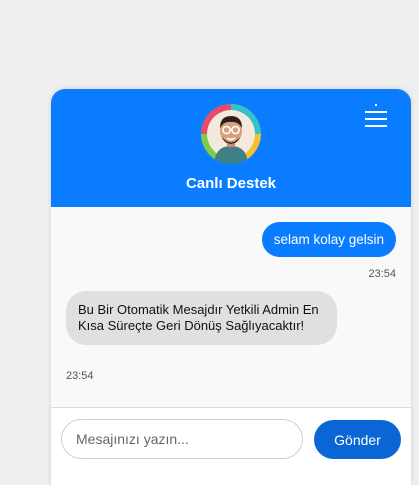 The height and width of the screenshot is (485, 419). What do you see at coordinates (182, 439) in the screenshot?
I see `message-input` at bounding box center [182, 439].